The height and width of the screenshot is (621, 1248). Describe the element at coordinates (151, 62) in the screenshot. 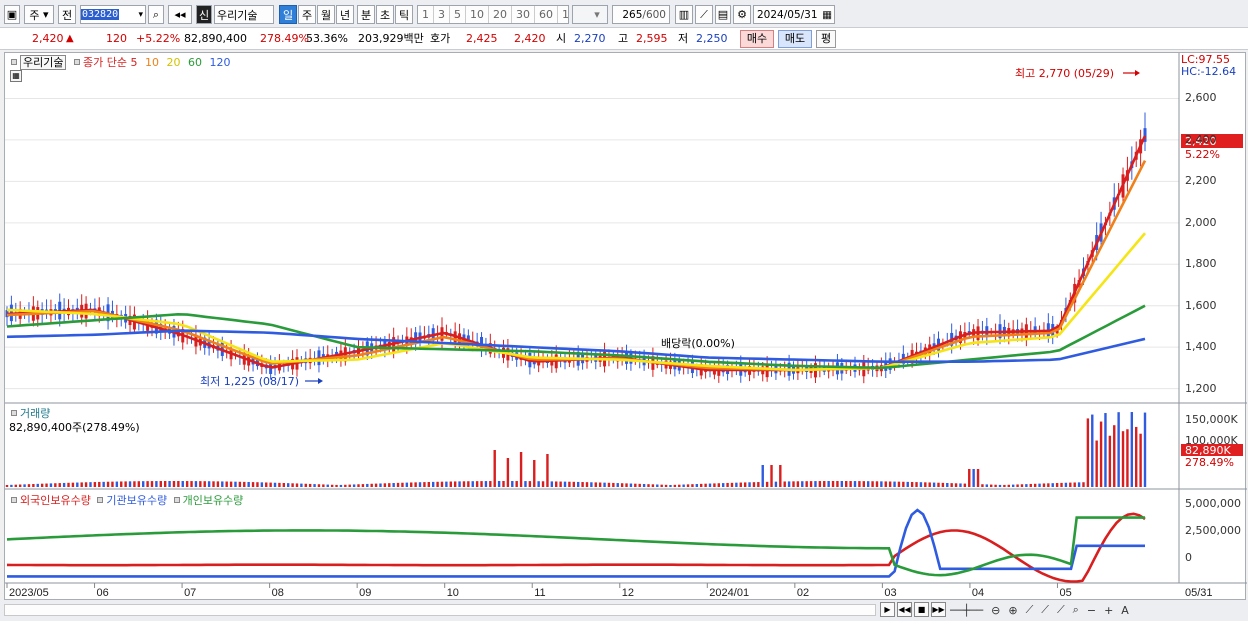

I see `legend-ma-10: 10` at that location.